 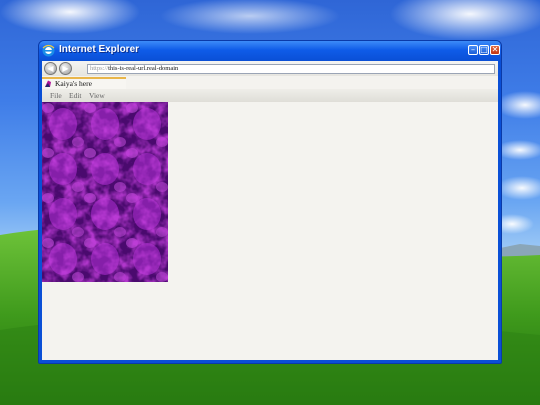 I want to click on purple-texture-image, so click(x=105, y=192).